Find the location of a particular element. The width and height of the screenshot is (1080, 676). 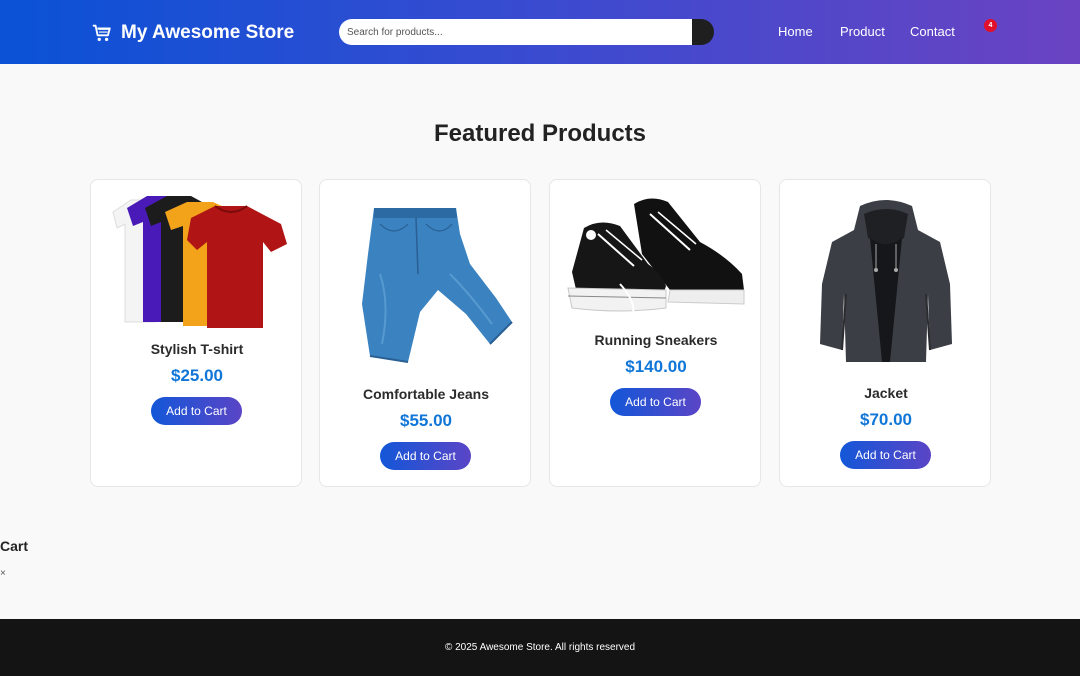

section-title: Featured Products is located at coordinates (540, 133).